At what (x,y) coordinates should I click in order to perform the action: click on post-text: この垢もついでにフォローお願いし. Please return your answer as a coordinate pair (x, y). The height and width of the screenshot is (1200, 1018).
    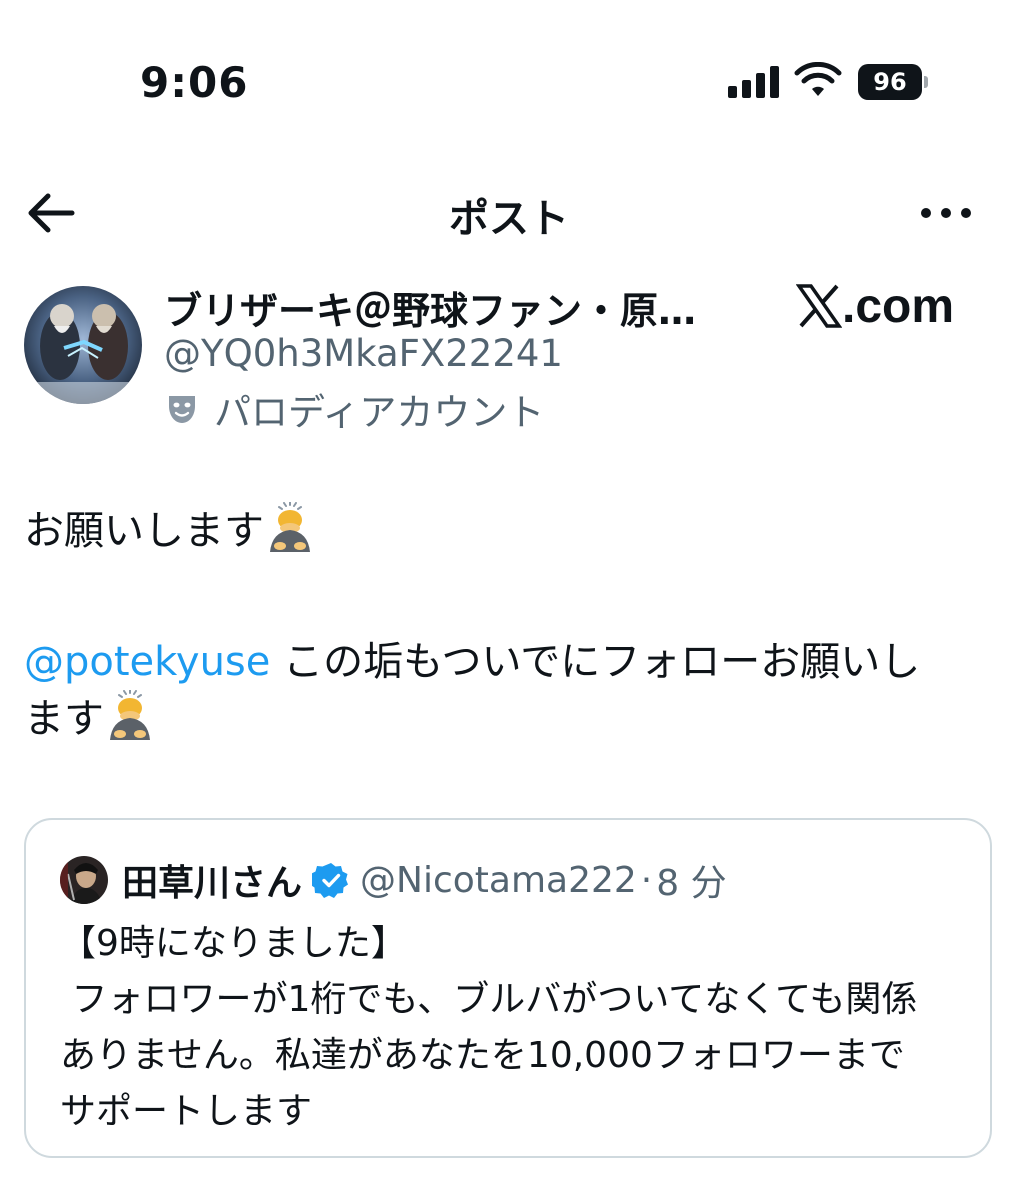
    Looking at the image, I should click on (595, 662).